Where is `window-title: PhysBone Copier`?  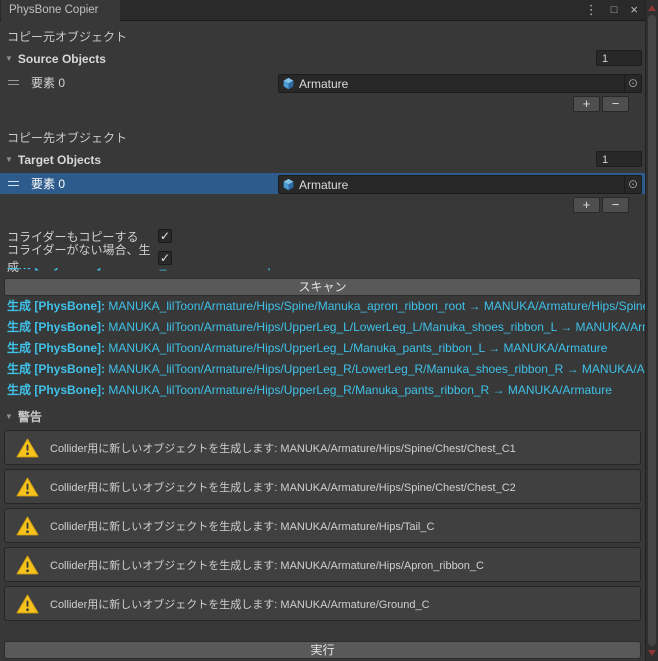 window-title: PhysBone Copier is located at coordinates (54, 10).